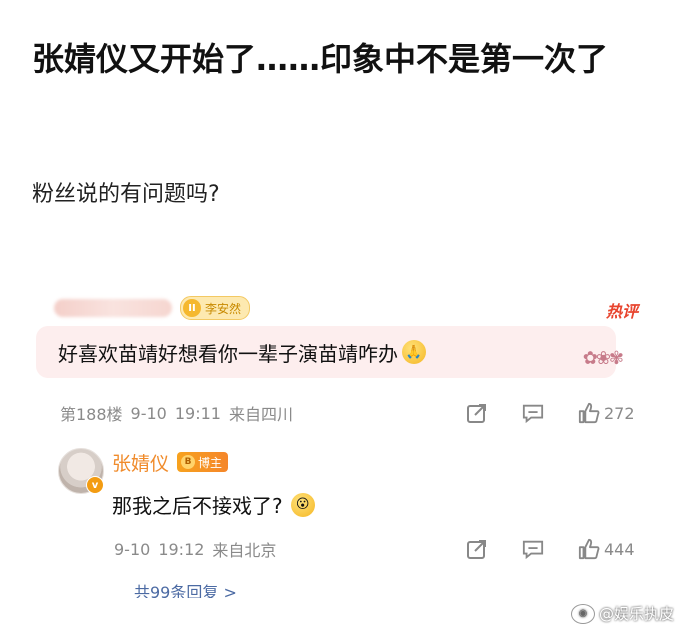  Describe the element at coordinates (192, 308) in the screenshot. I see `fan-medal-icon: II` at that location.